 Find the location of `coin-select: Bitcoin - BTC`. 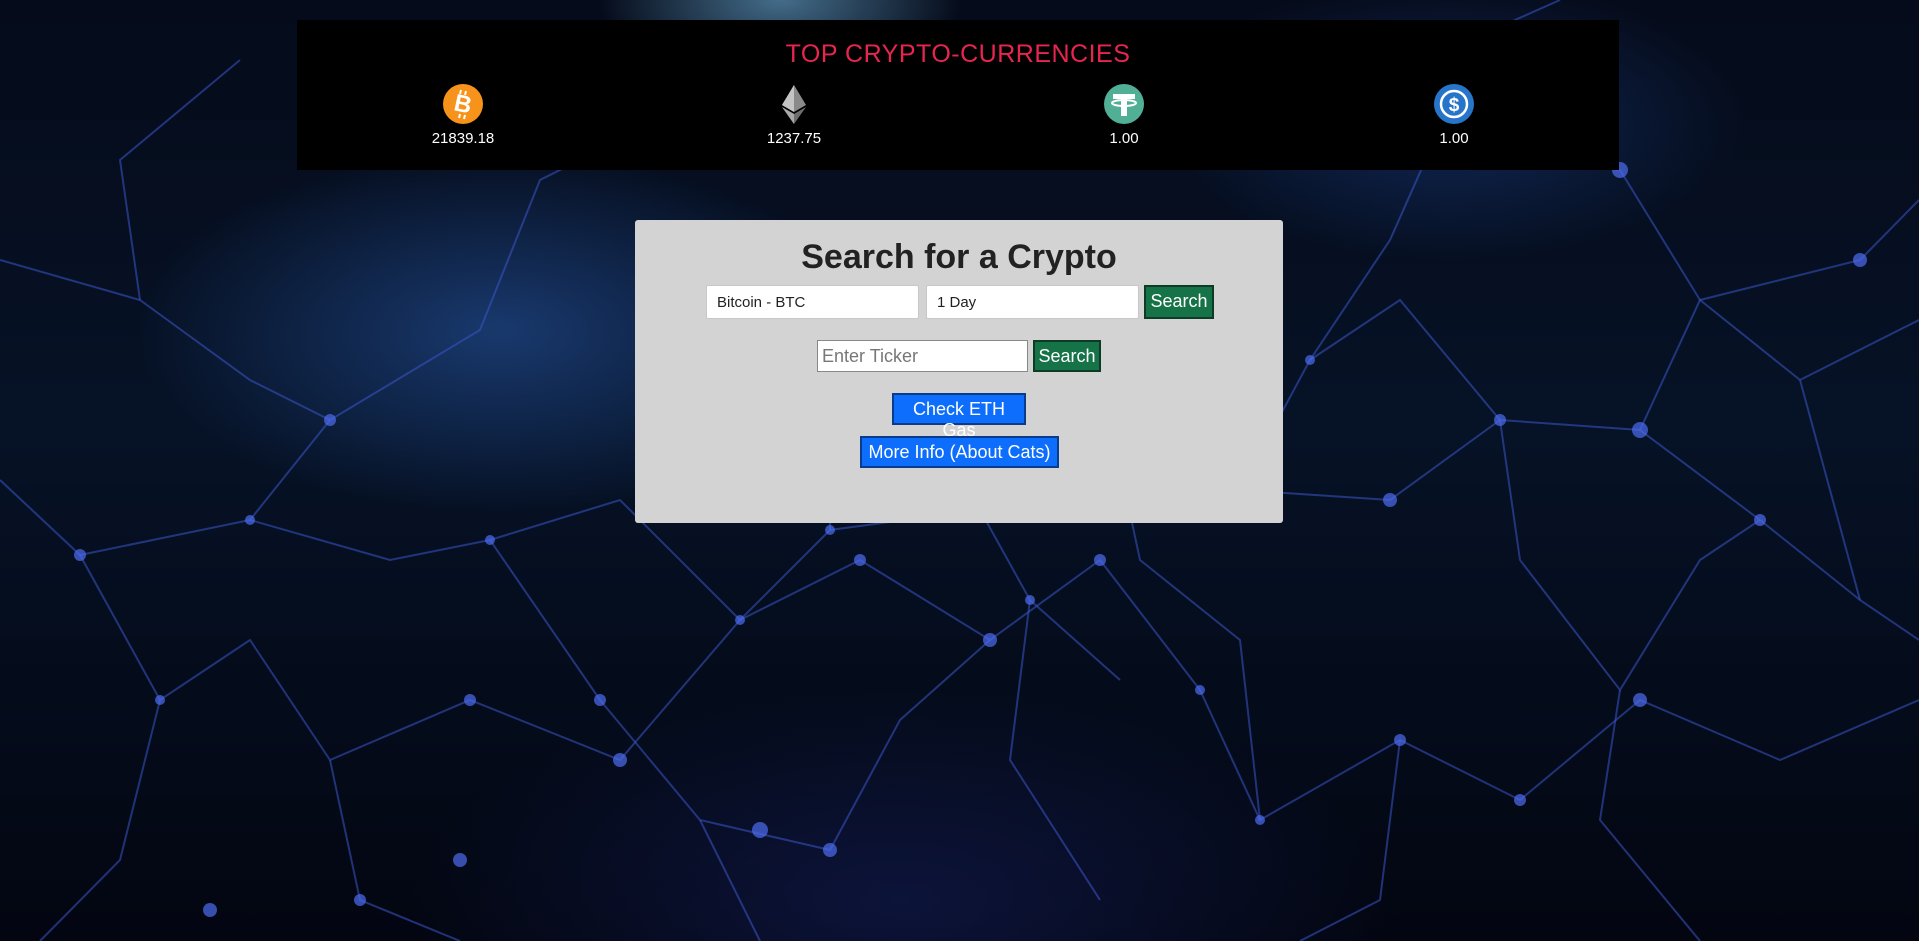

coin-select: Bitcoin - BTC is located at coordinates (812, 302).